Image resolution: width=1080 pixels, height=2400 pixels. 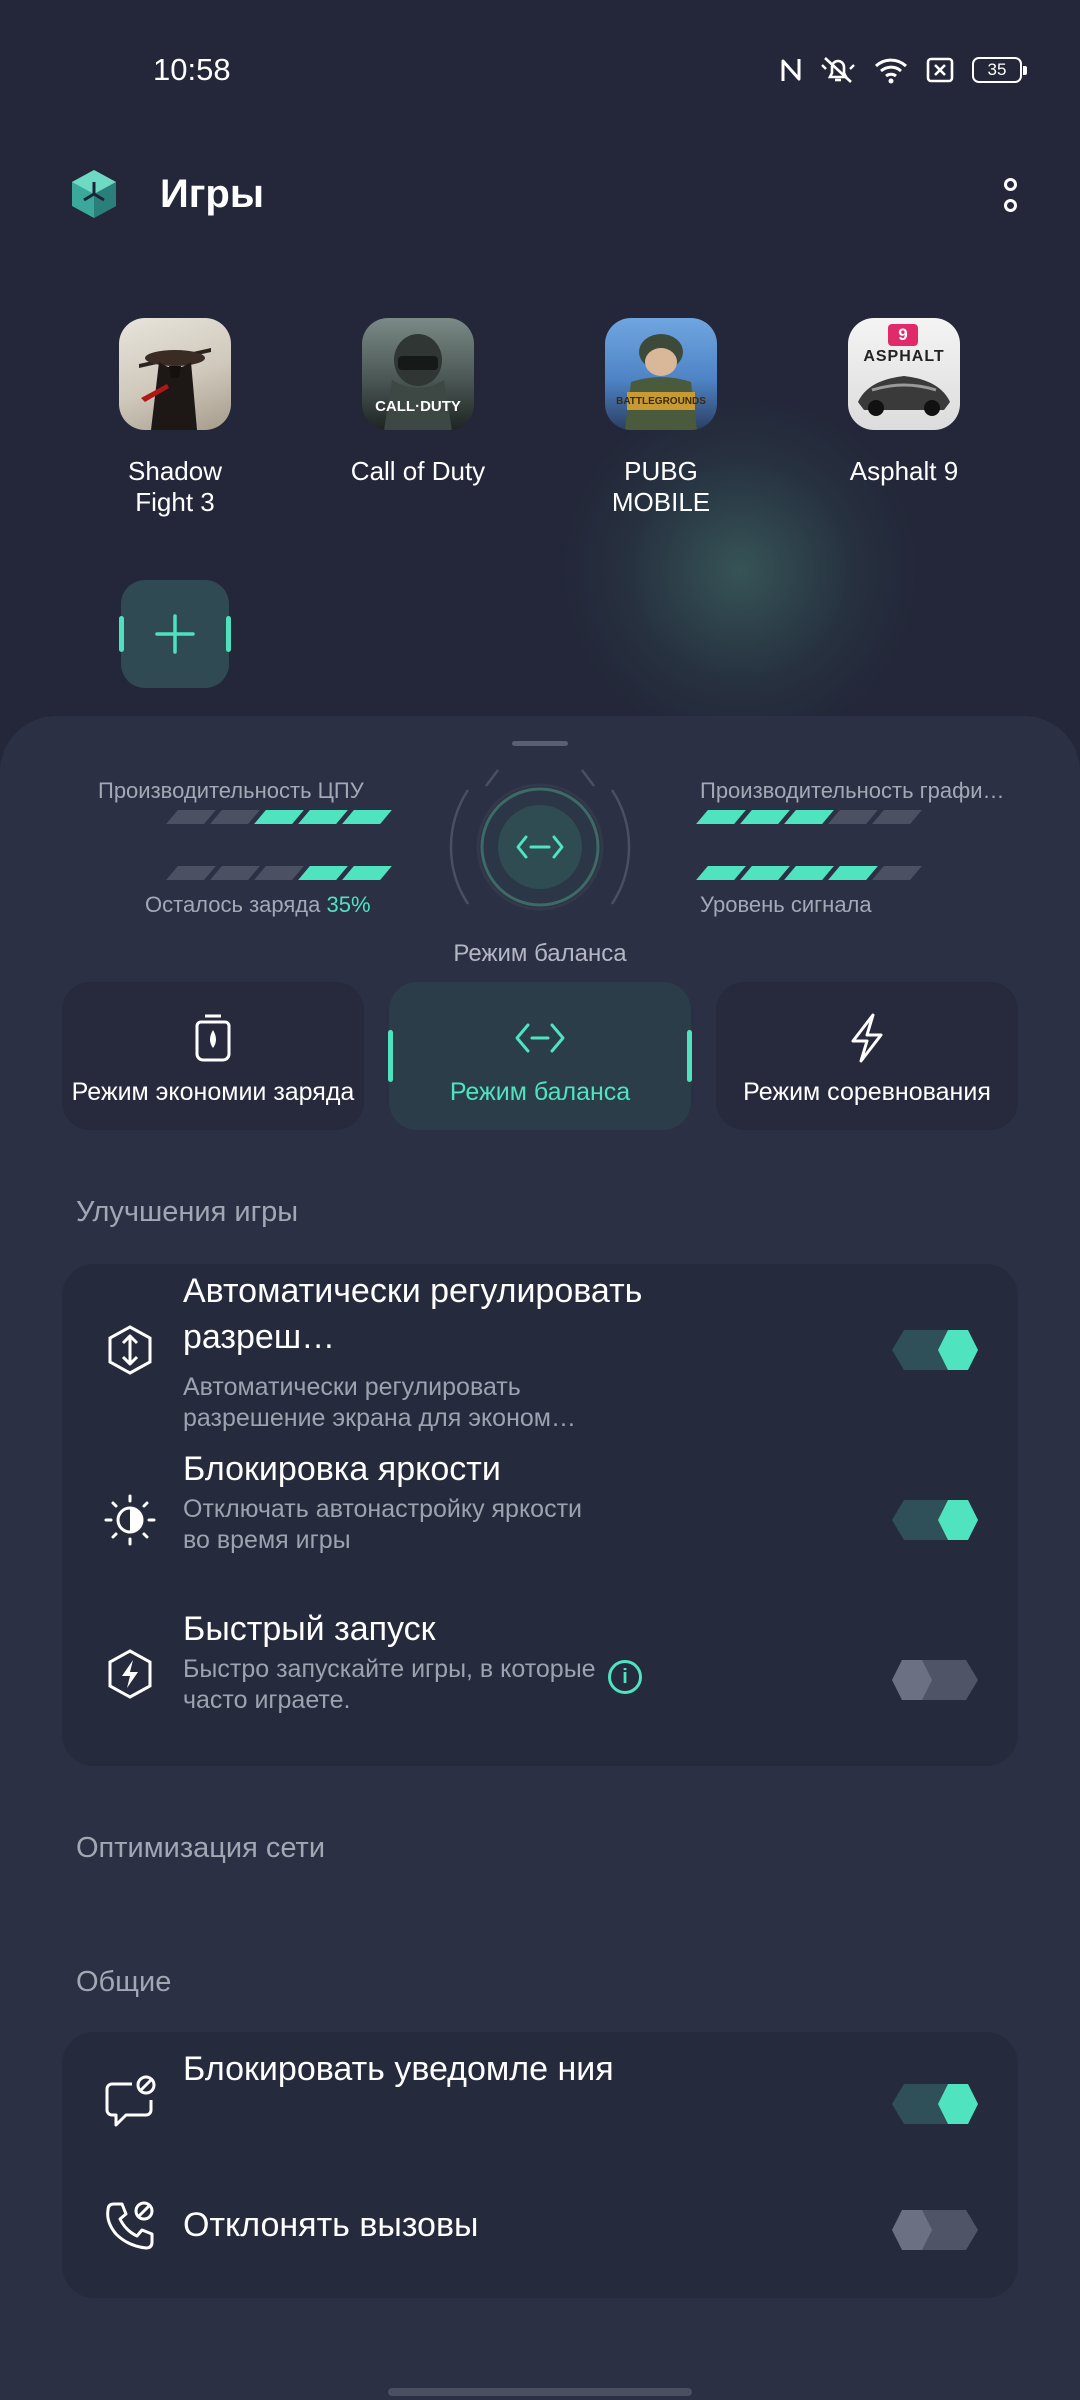 I want to click on add-game-button, so click(x=175, y=634).